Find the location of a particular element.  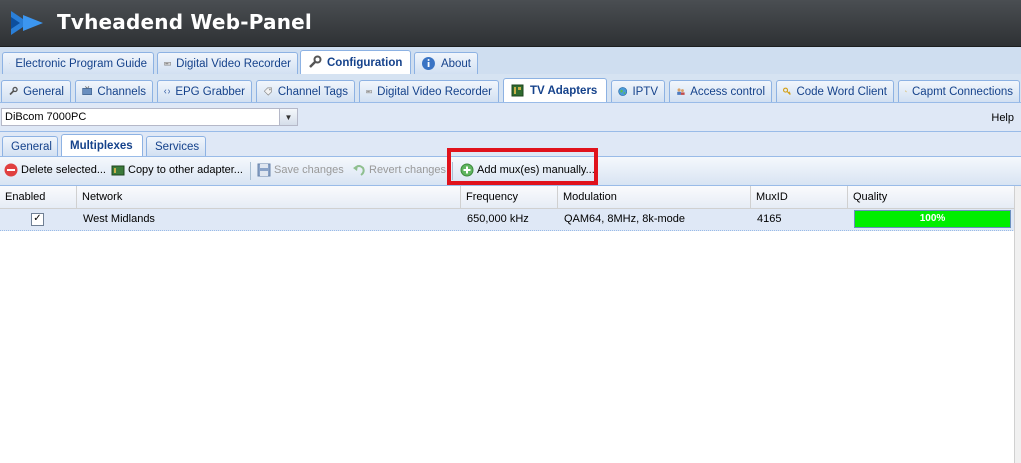

adapter-select-value: DiBcom 7000PC is located at coordinates (46, 117).